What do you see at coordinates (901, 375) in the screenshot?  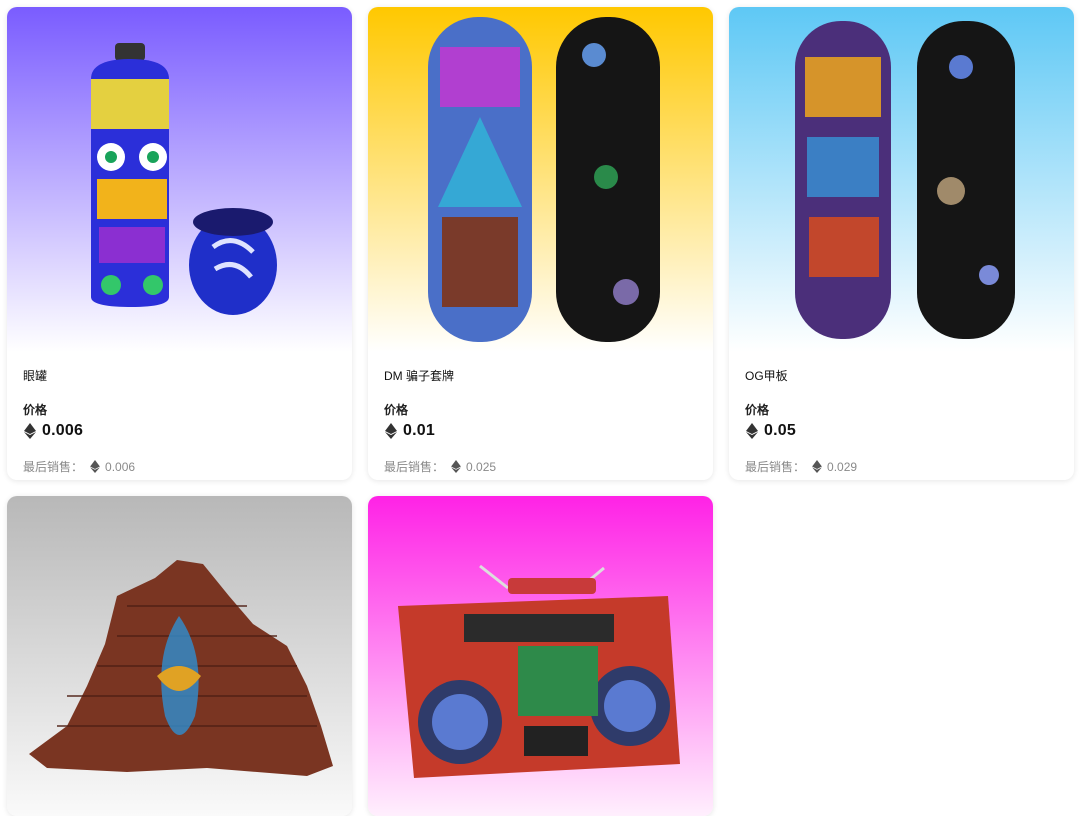 I see `nft-title: OG甲板` at bounding box center [901, 375].